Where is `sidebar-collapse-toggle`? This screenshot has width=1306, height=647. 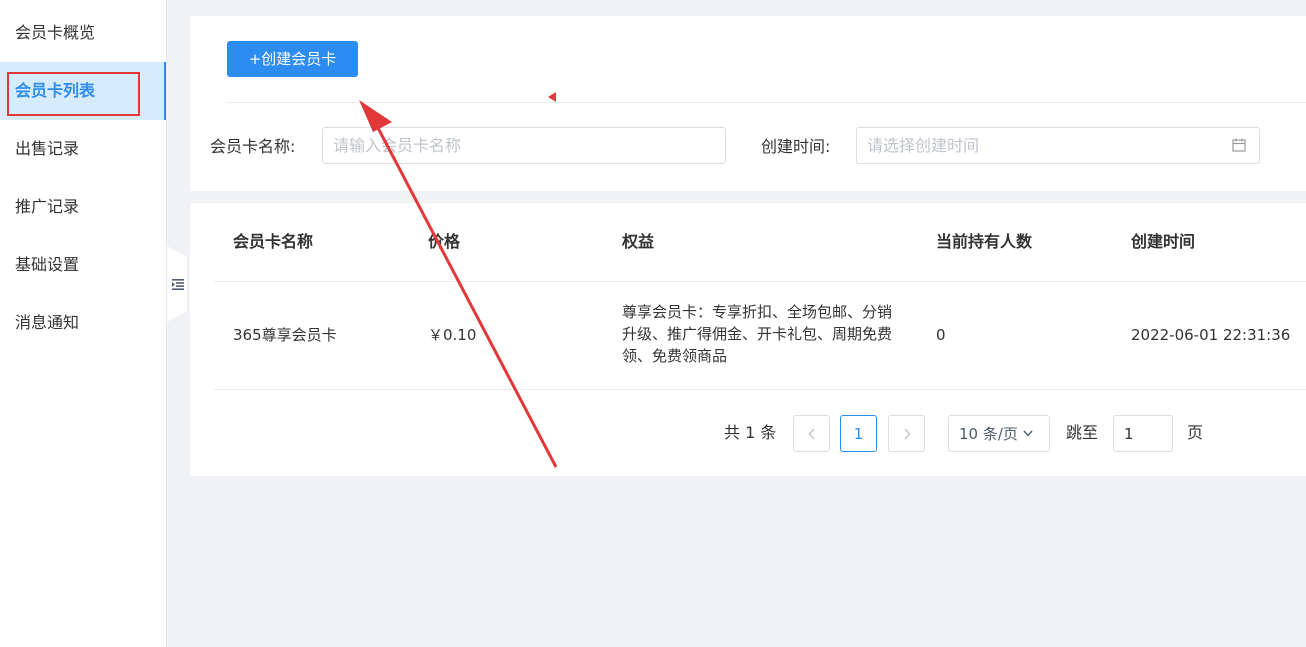
sidebar-collapse-toggle is located at coordinates (177, 284).